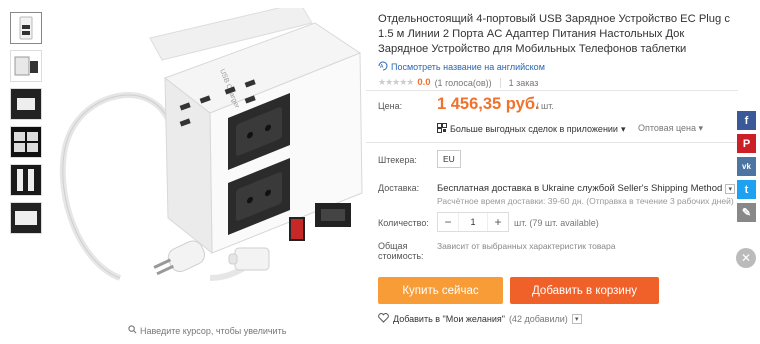  What do you see at coordinates (746, 189) in the screenshot?
I see `twitter-icon: t` at bounding box center [746, 189].